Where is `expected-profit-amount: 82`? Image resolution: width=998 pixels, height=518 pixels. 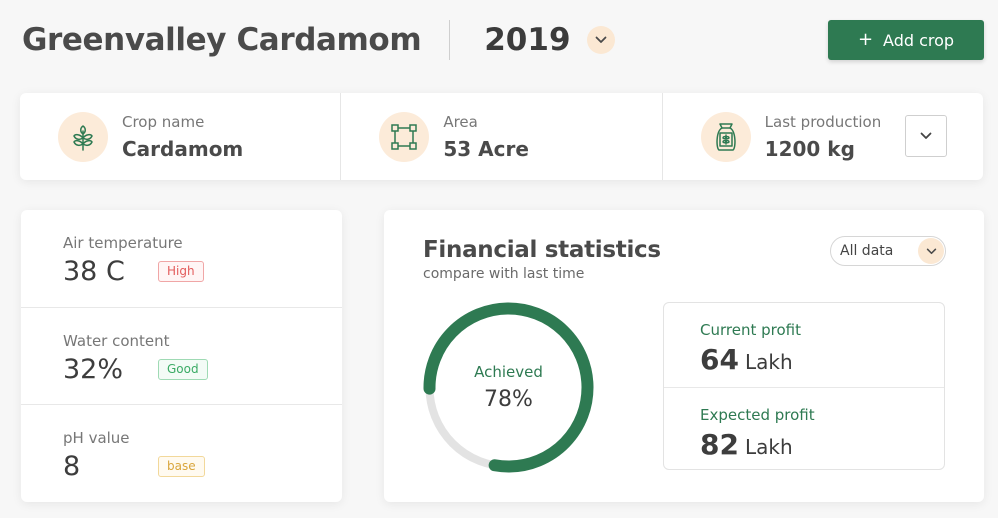
expected-profit-amount: 82 is located at coordinates (719, 444).